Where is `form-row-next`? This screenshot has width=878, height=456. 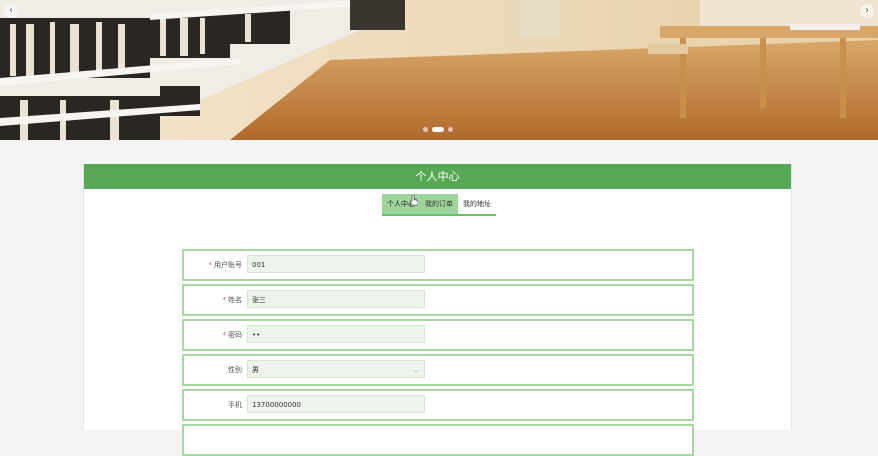 form-row-next is located at coordinates (438, 440).